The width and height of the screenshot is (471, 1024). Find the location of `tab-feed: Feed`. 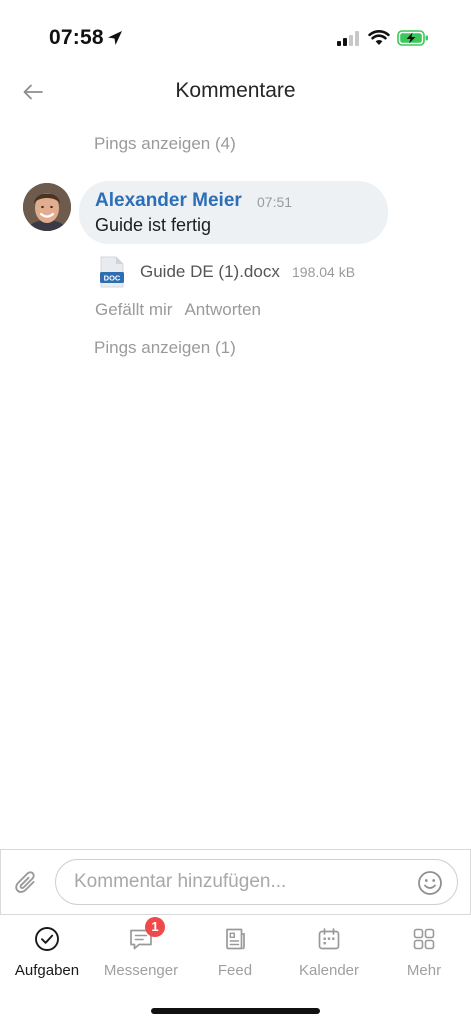

tab-feed: Feed is located at coordinates (235, 951).